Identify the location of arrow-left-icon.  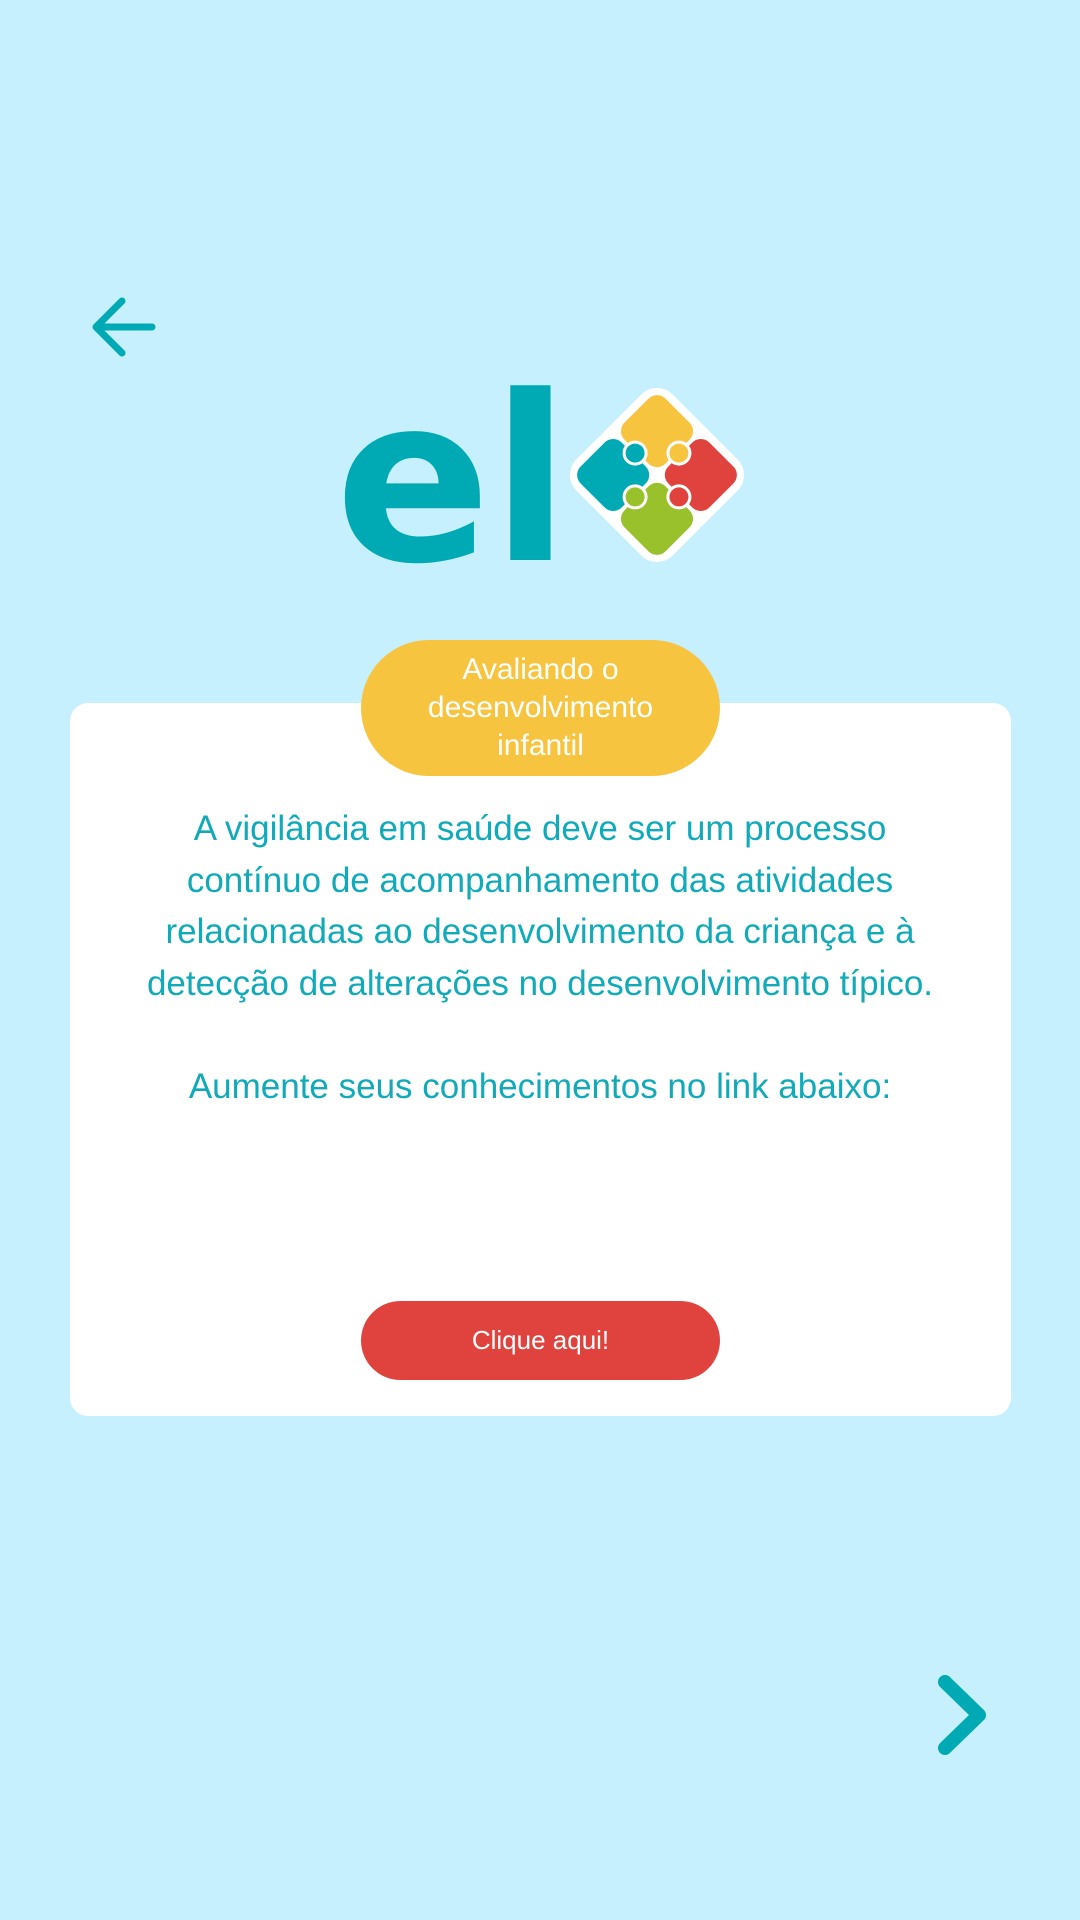
(124, 327).